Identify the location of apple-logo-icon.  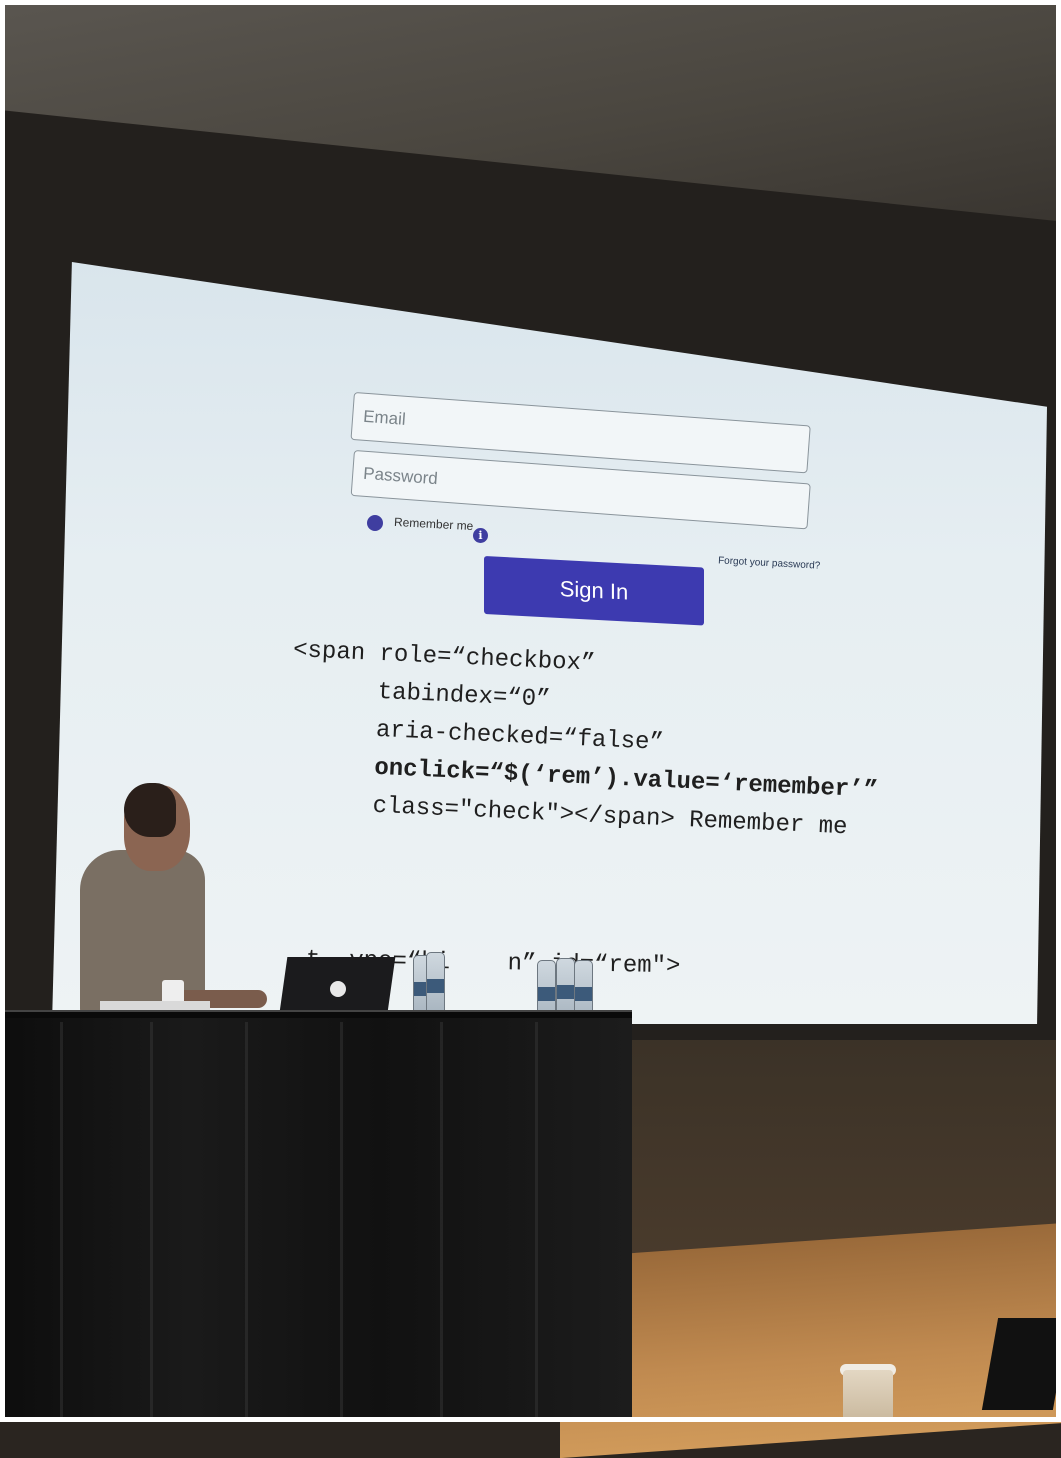
(338, 989).